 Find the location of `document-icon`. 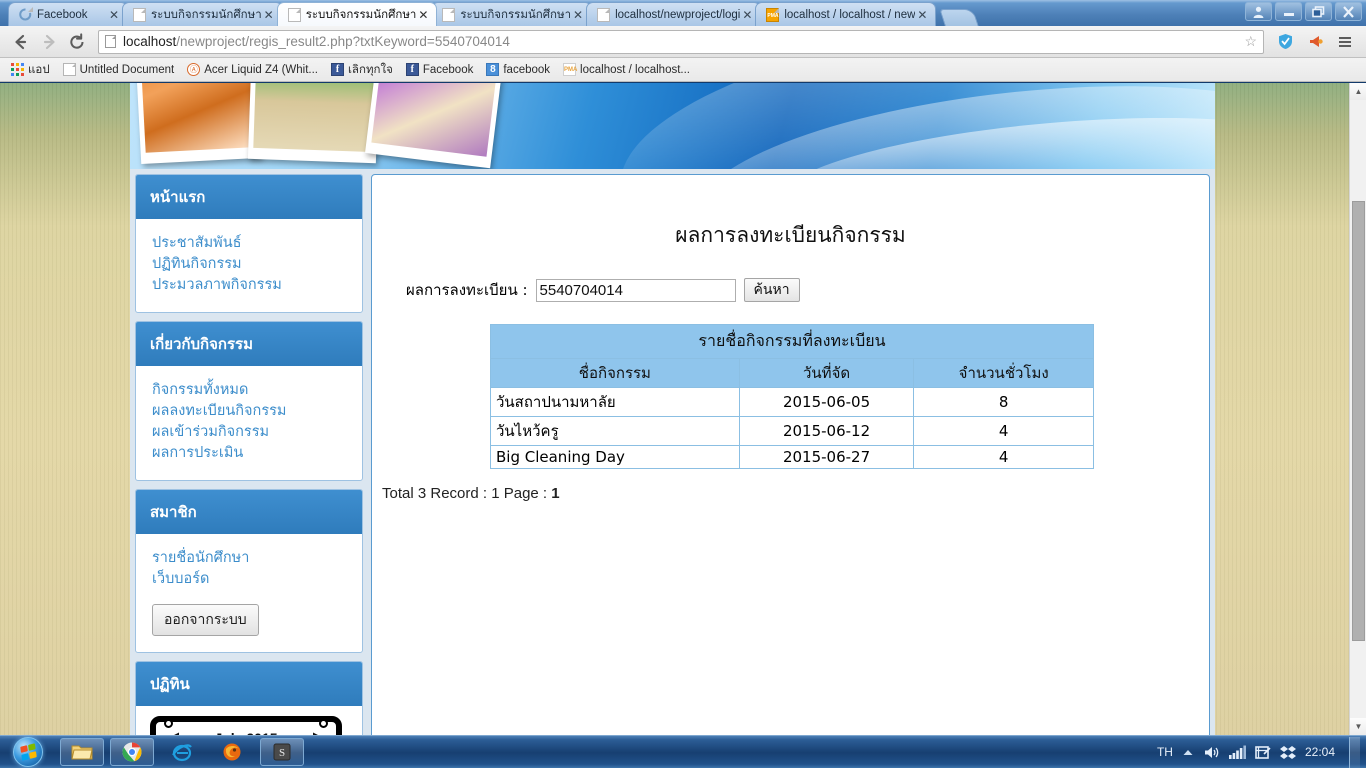

document-icon is located at coordinates (69, 69).